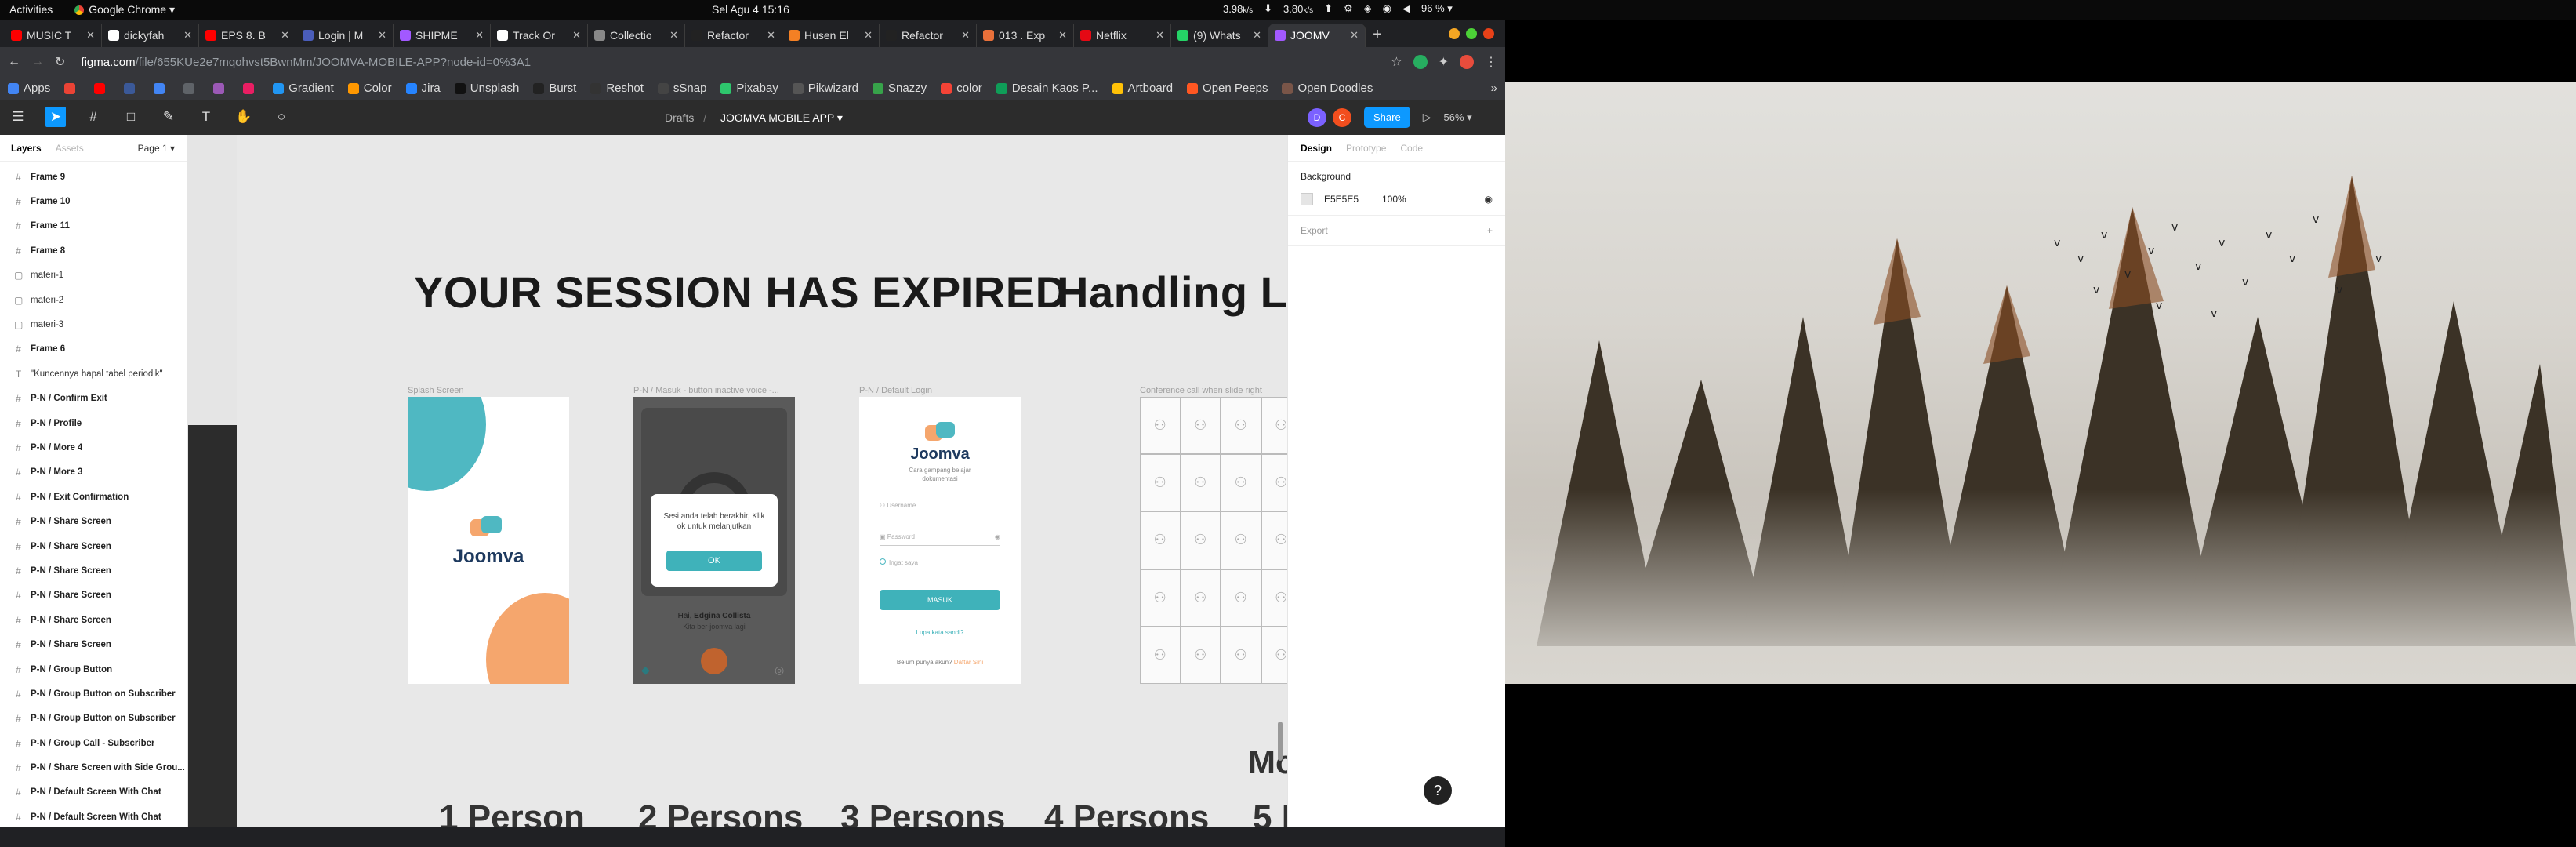 The image size is (2576, 847). What do you see at coordinates (18, 117) in the screenshot?
I see `main-menu-icon: ☰` at bounding box center [18, 117].